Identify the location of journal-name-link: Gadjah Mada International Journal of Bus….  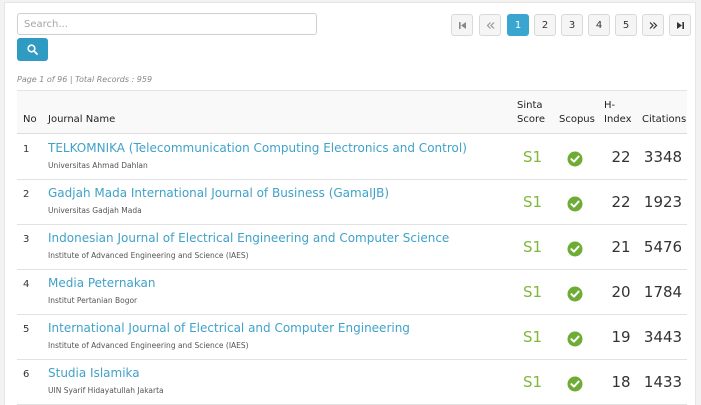
(218, 193).